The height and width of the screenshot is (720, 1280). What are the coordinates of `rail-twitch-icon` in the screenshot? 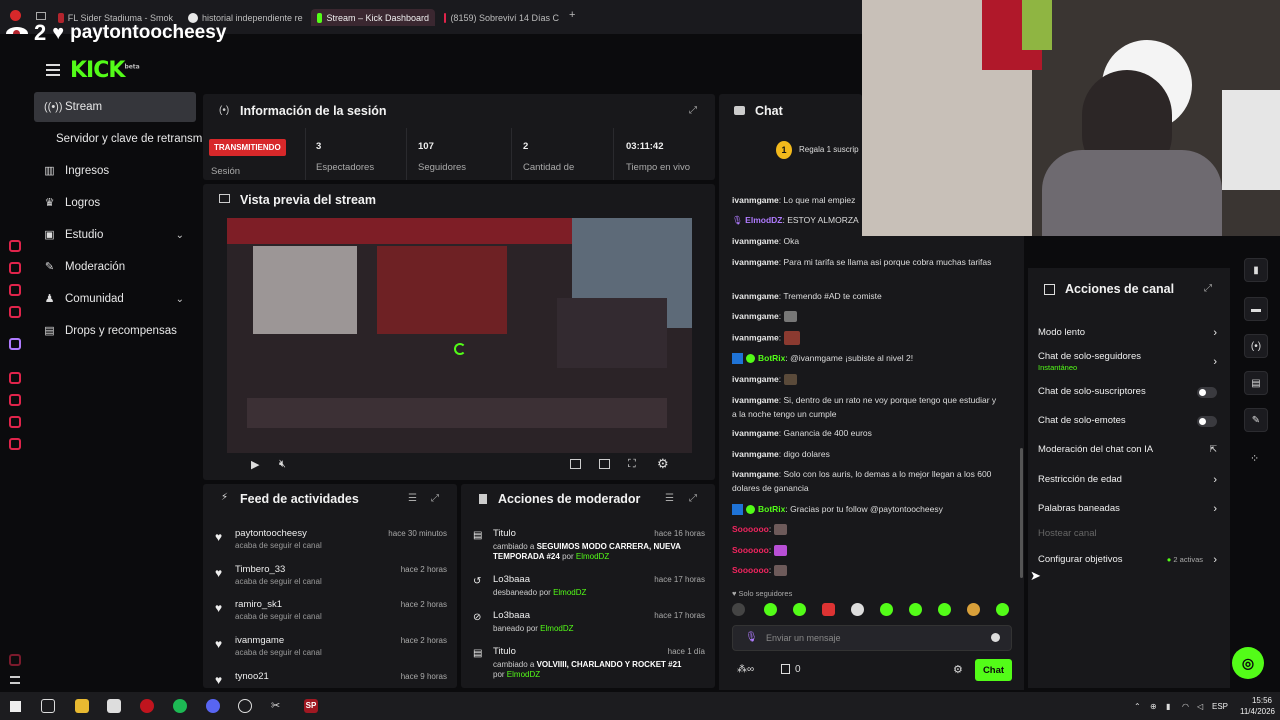 It's located at (15, 344).